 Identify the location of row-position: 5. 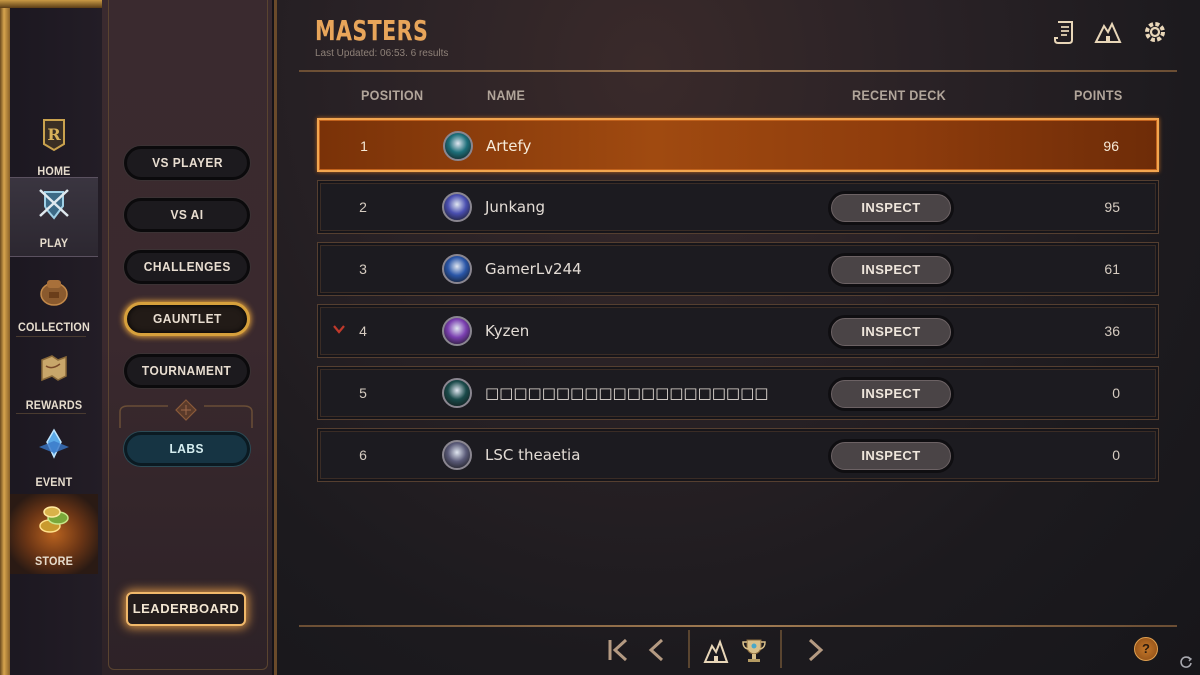
(363, 393).